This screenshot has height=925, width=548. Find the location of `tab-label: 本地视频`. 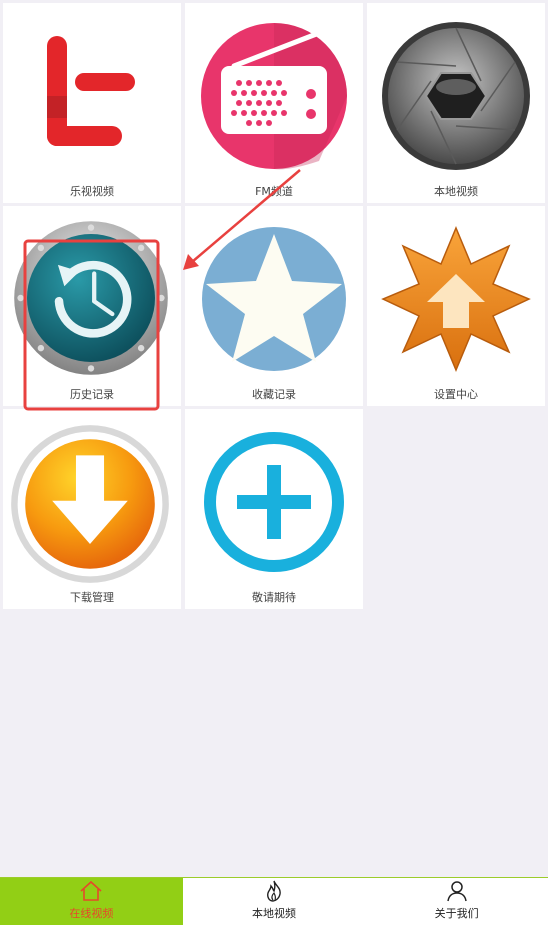

tab-label: 本地视频 is located at coordinates (274, 913).